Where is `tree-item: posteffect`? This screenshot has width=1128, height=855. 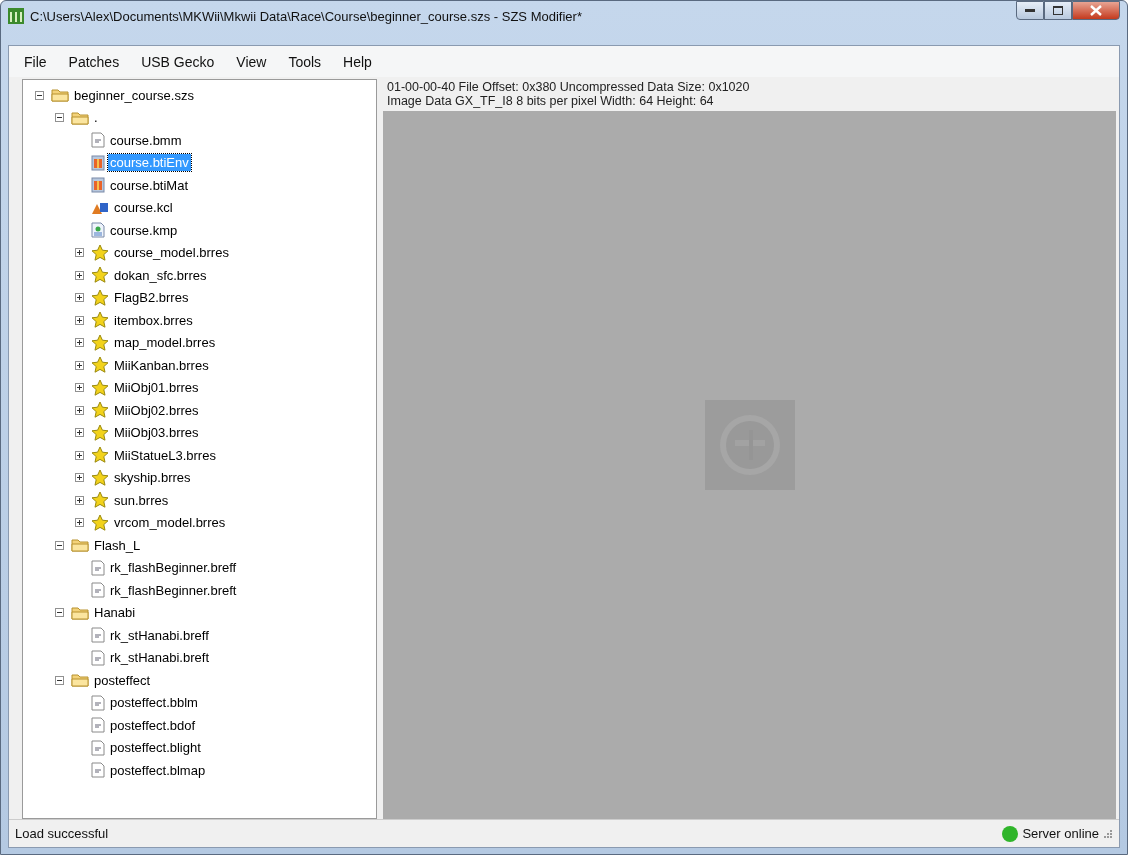 tree-item: posteffect is located at coordinates (122, 680).